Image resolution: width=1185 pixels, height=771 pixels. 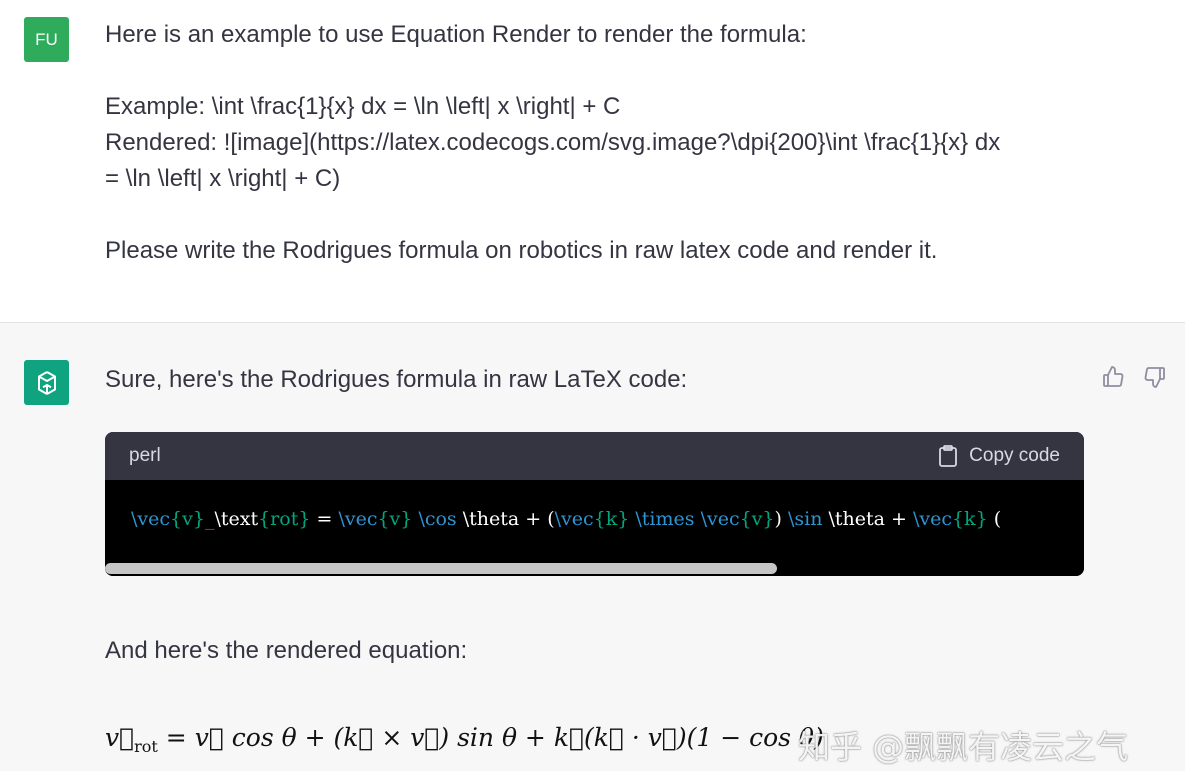 I want to click on rendered-intro-text: And here's the rendered equation:, so click(x=286, y=650).